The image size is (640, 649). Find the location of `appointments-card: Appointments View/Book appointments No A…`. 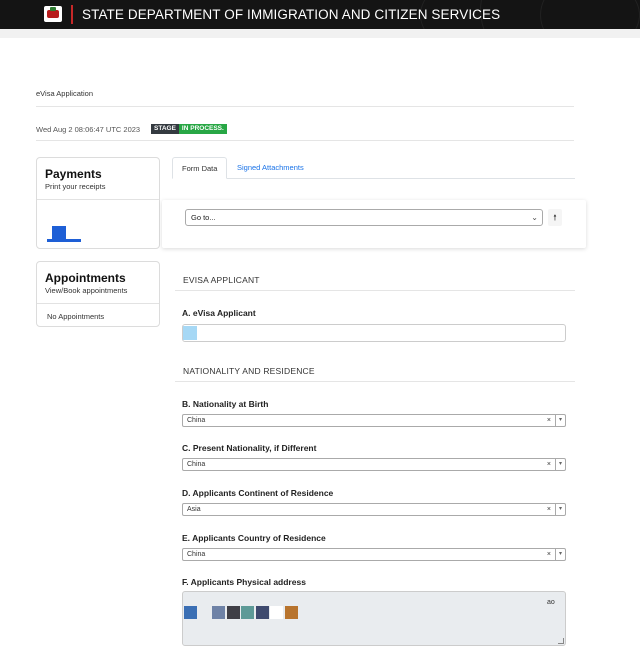

appointments-card: Appointments View/Book appointments No A… is located at coordinates (98, 294).